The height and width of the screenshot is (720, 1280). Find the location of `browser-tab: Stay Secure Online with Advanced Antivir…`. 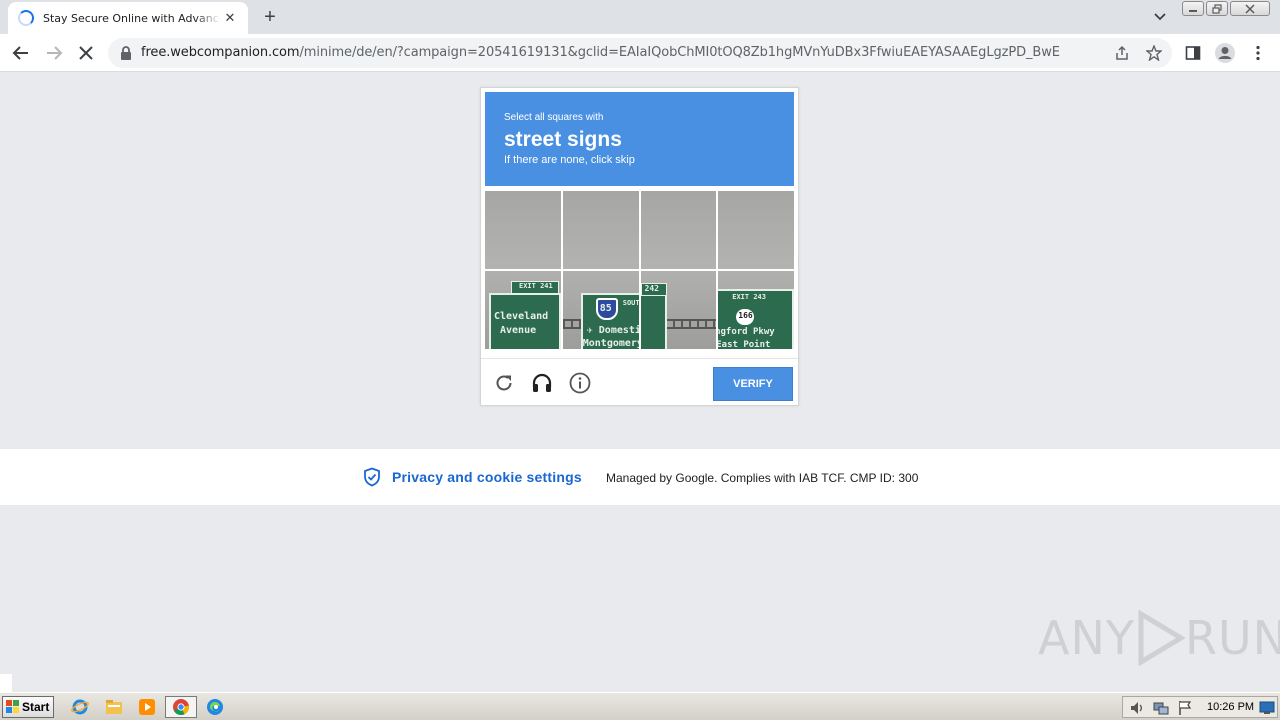

browser-tab: Stay Secure Online with Advanced Antivir… is located at coordinates (128, 18).